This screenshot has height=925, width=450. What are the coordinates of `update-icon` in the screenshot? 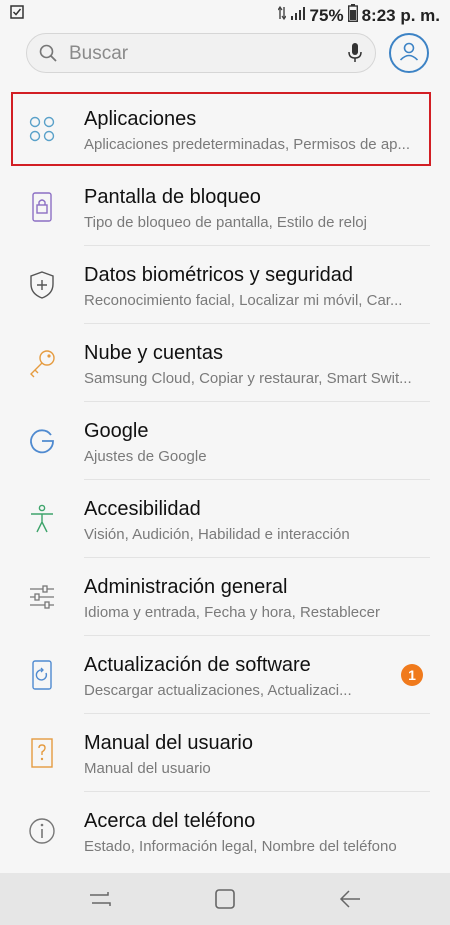 It's located at (42, 675).